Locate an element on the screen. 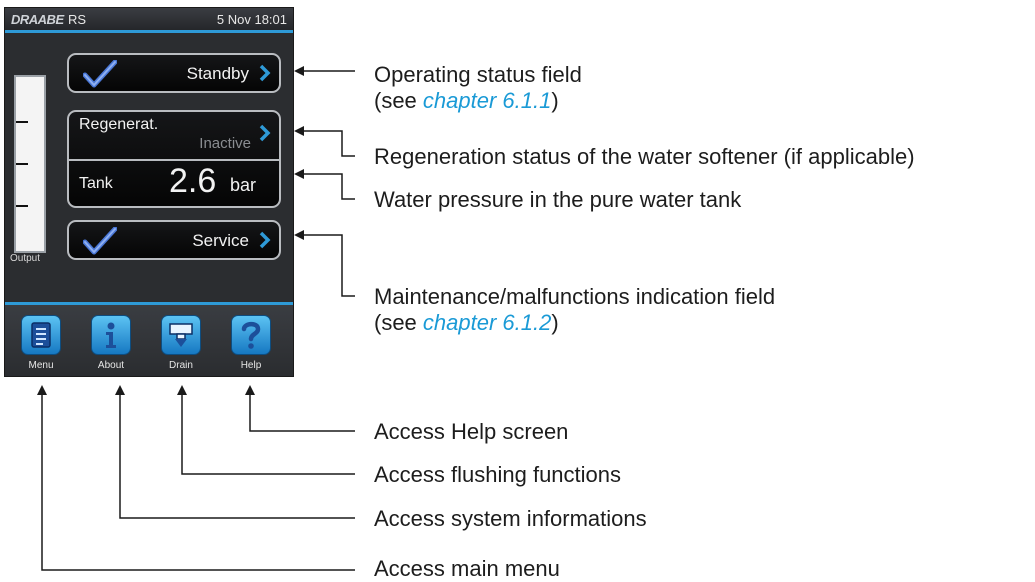 This screenshot has height=582, width=1035. callout-reference: (see chapter 6.1.1) is located at coordinates (466, 100).